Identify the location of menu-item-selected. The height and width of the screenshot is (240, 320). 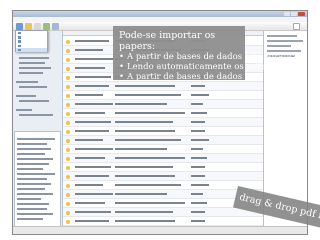
(31, 49).